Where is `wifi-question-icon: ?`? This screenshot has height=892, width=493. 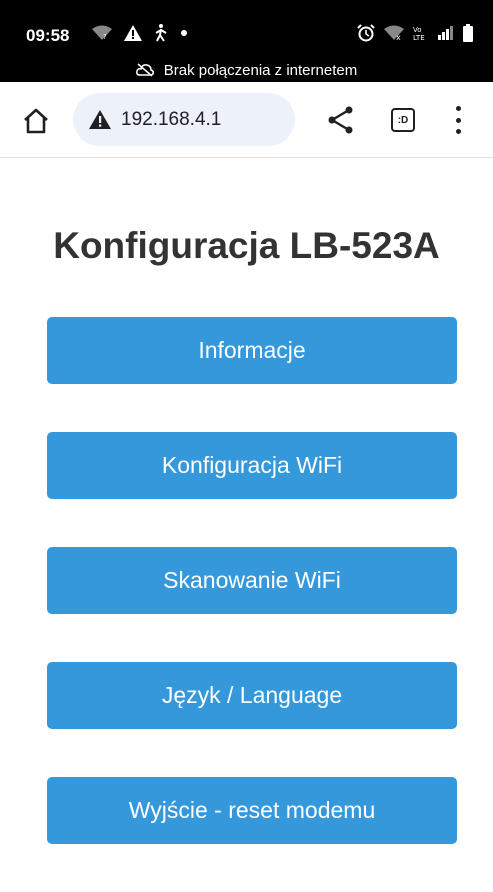
wifi-question-icon: ? is located at coordinates (102, 33).